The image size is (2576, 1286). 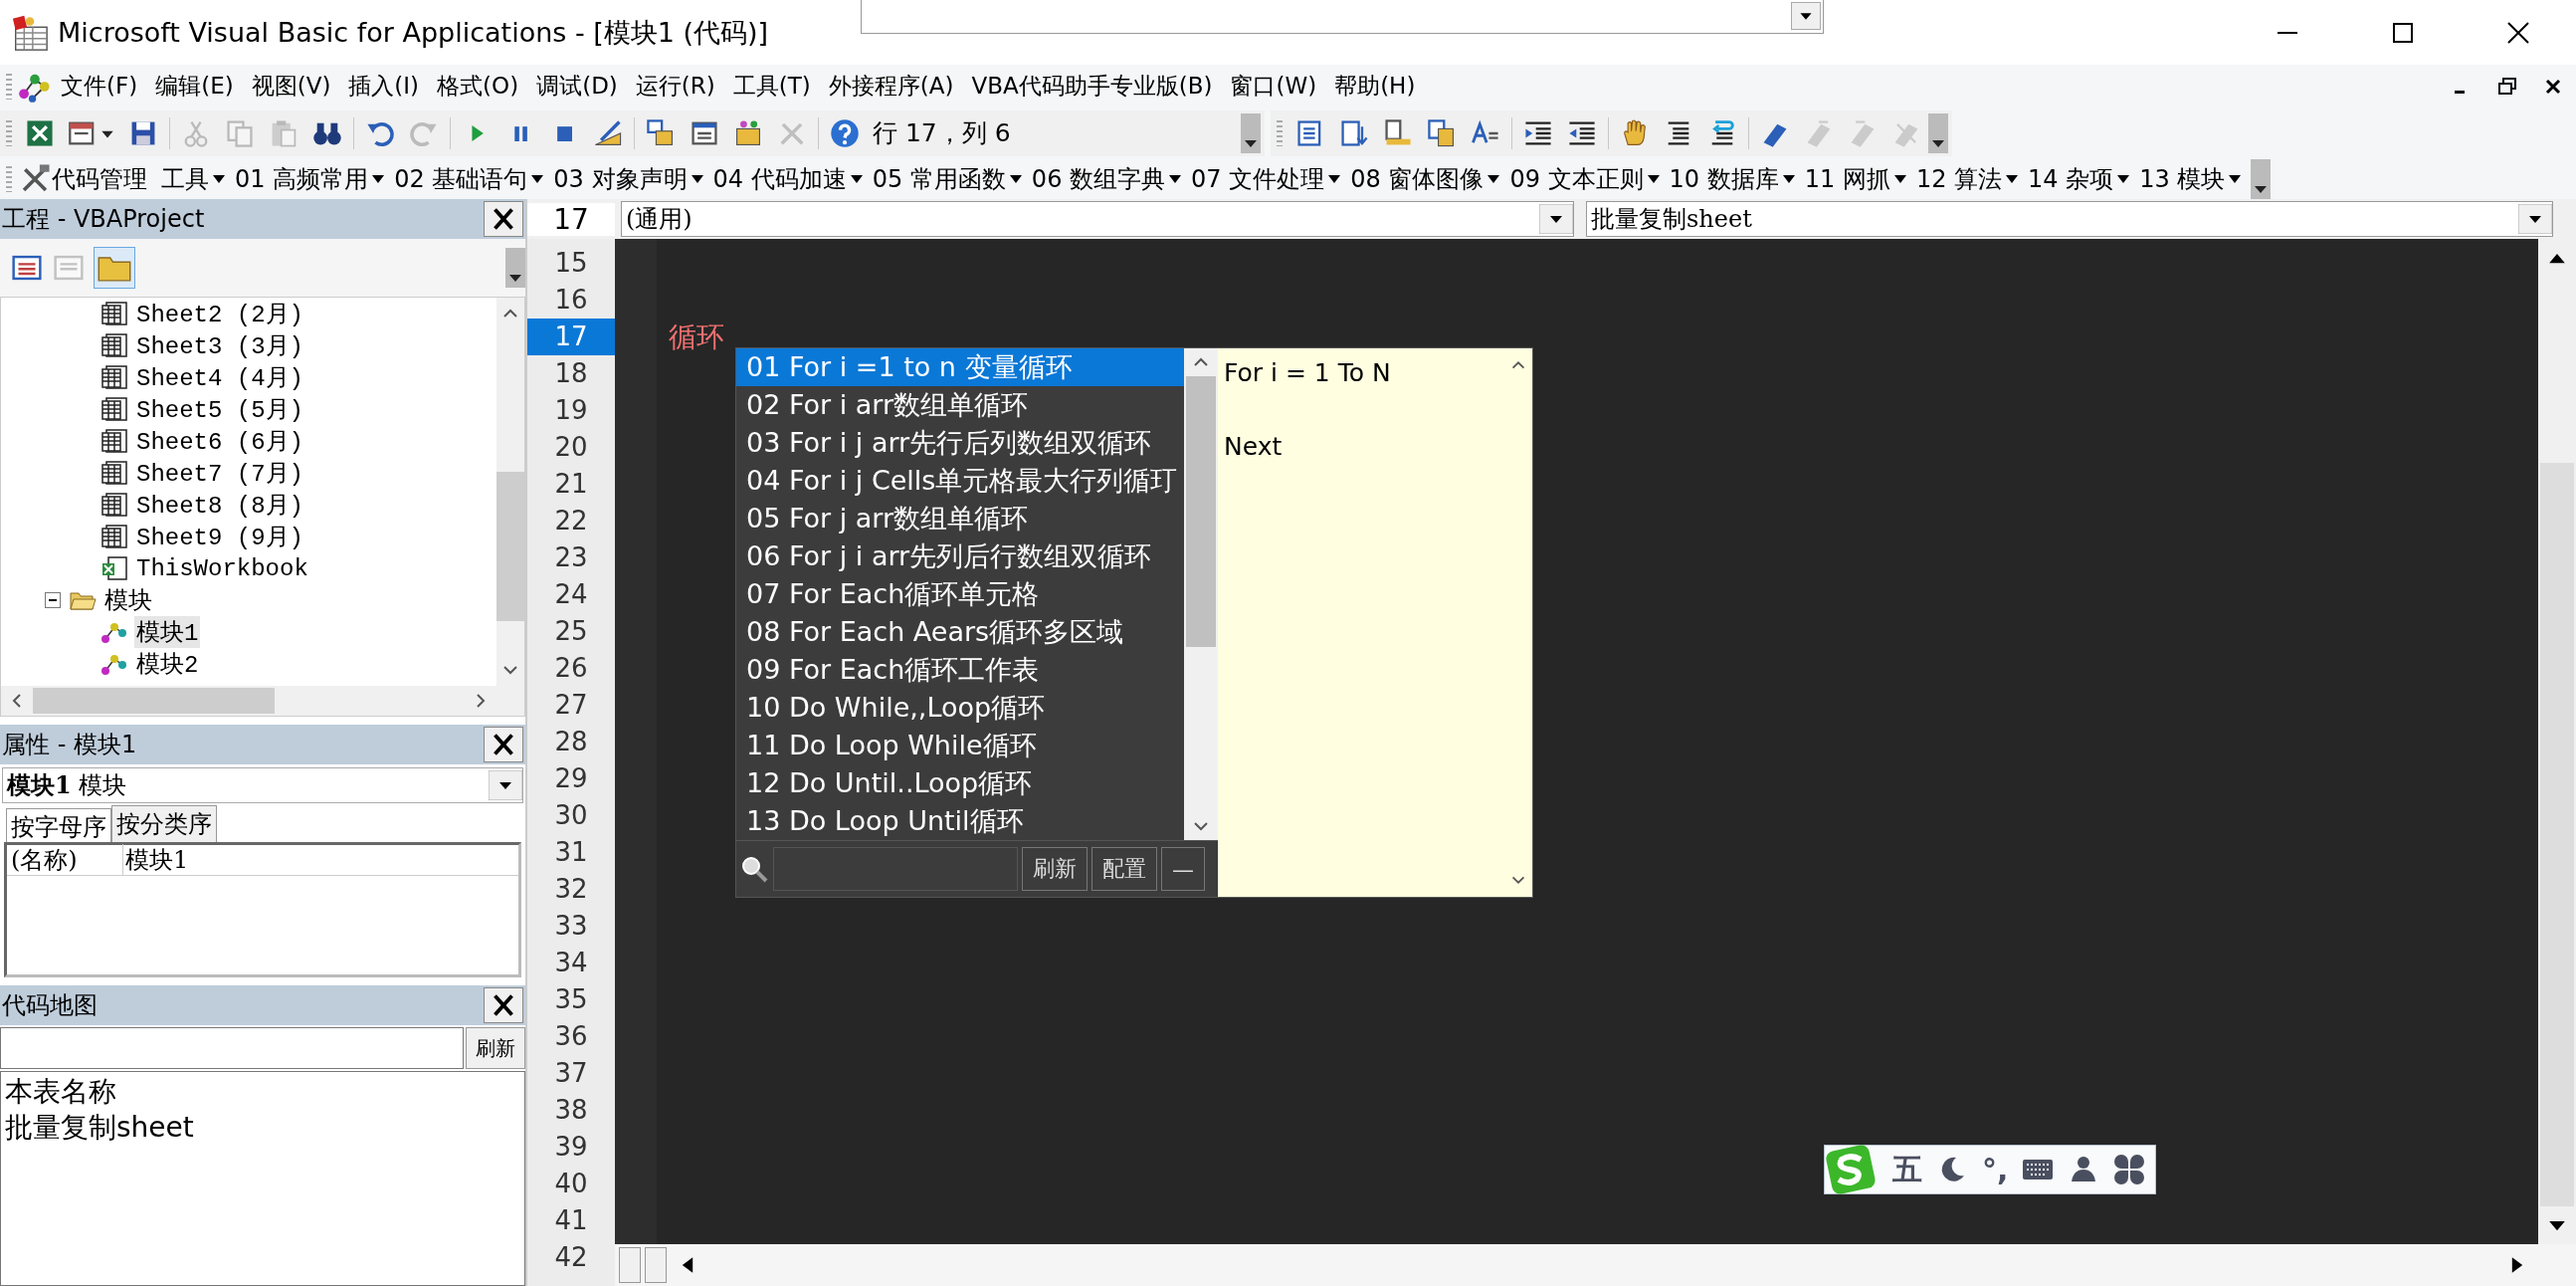 What do you see at coordinates (99, 86) in the screenshot?
I see `menu-item: 文件(F)` at bounding box center [99, 86].